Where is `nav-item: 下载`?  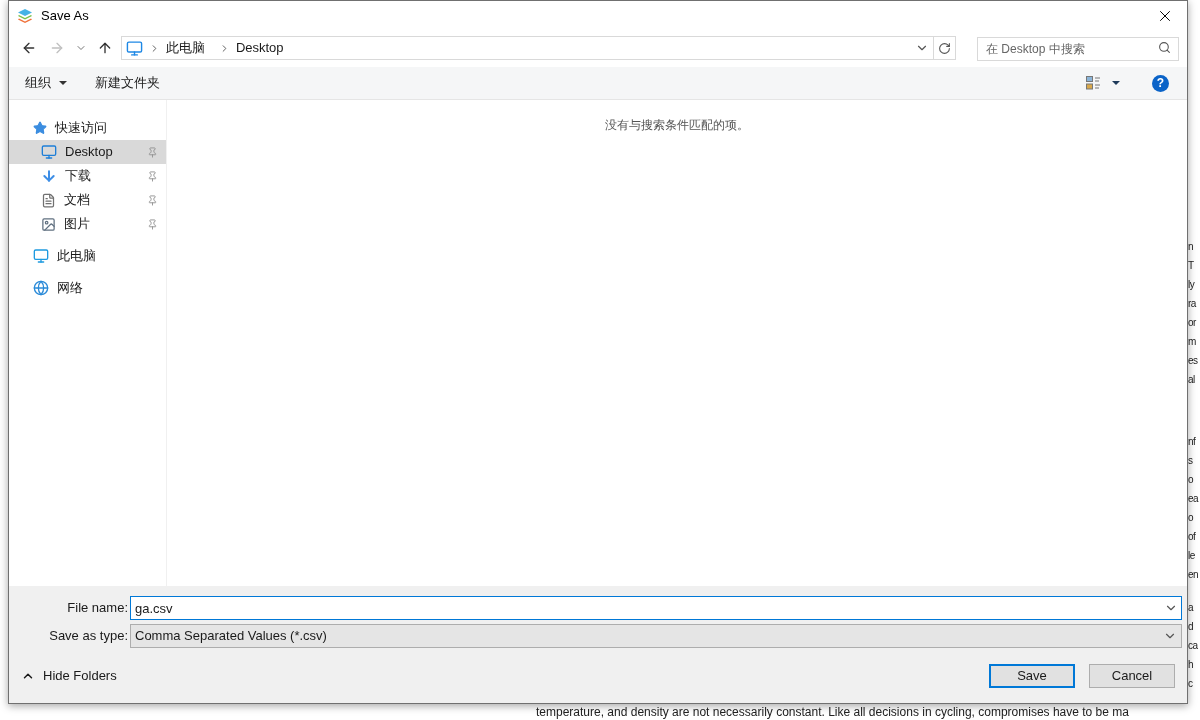
nav-item: 下载 is located at coordinates (87, 176).